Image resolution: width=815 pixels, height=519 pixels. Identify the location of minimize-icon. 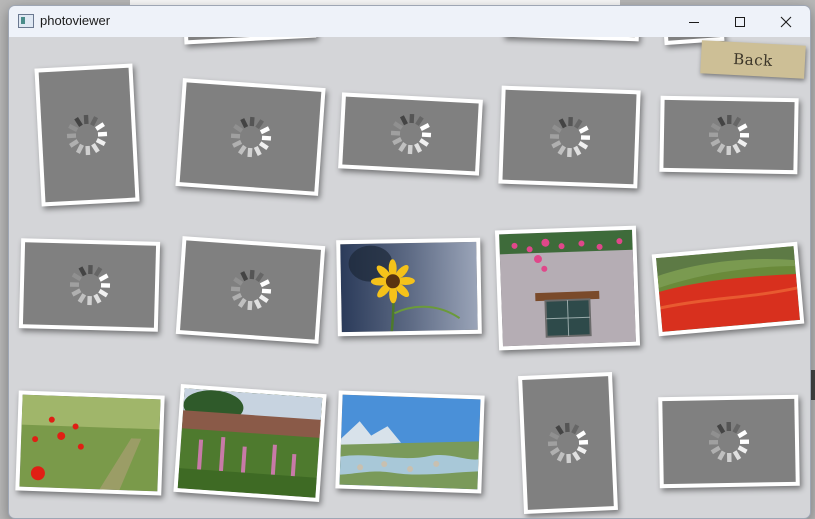
(694, 22).